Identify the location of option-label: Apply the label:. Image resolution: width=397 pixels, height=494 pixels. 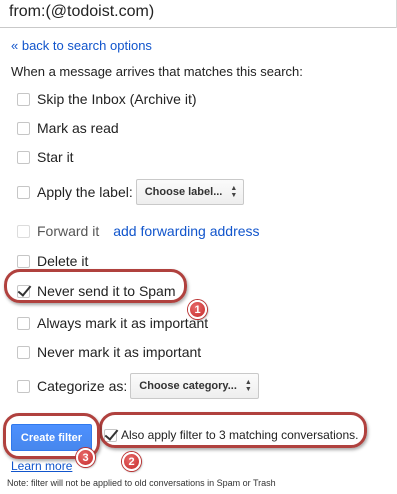
(85, 192).